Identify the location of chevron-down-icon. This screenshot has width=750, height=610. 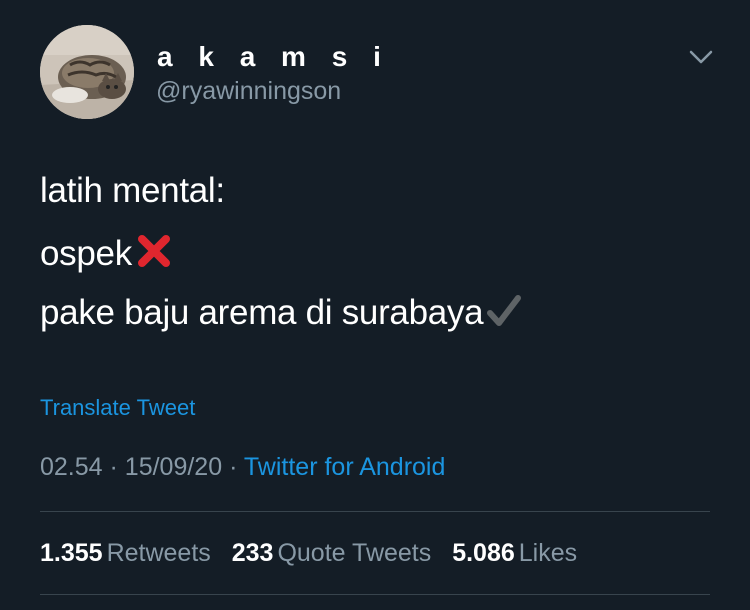
(701, 57).